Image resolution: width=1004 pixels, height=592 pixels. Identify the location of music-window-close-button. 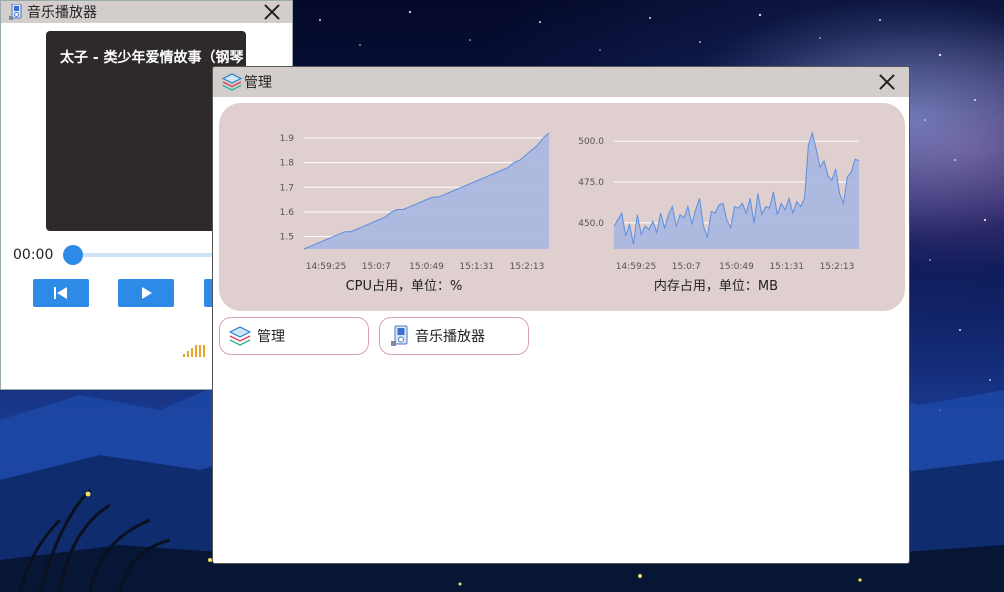
(272, 12).